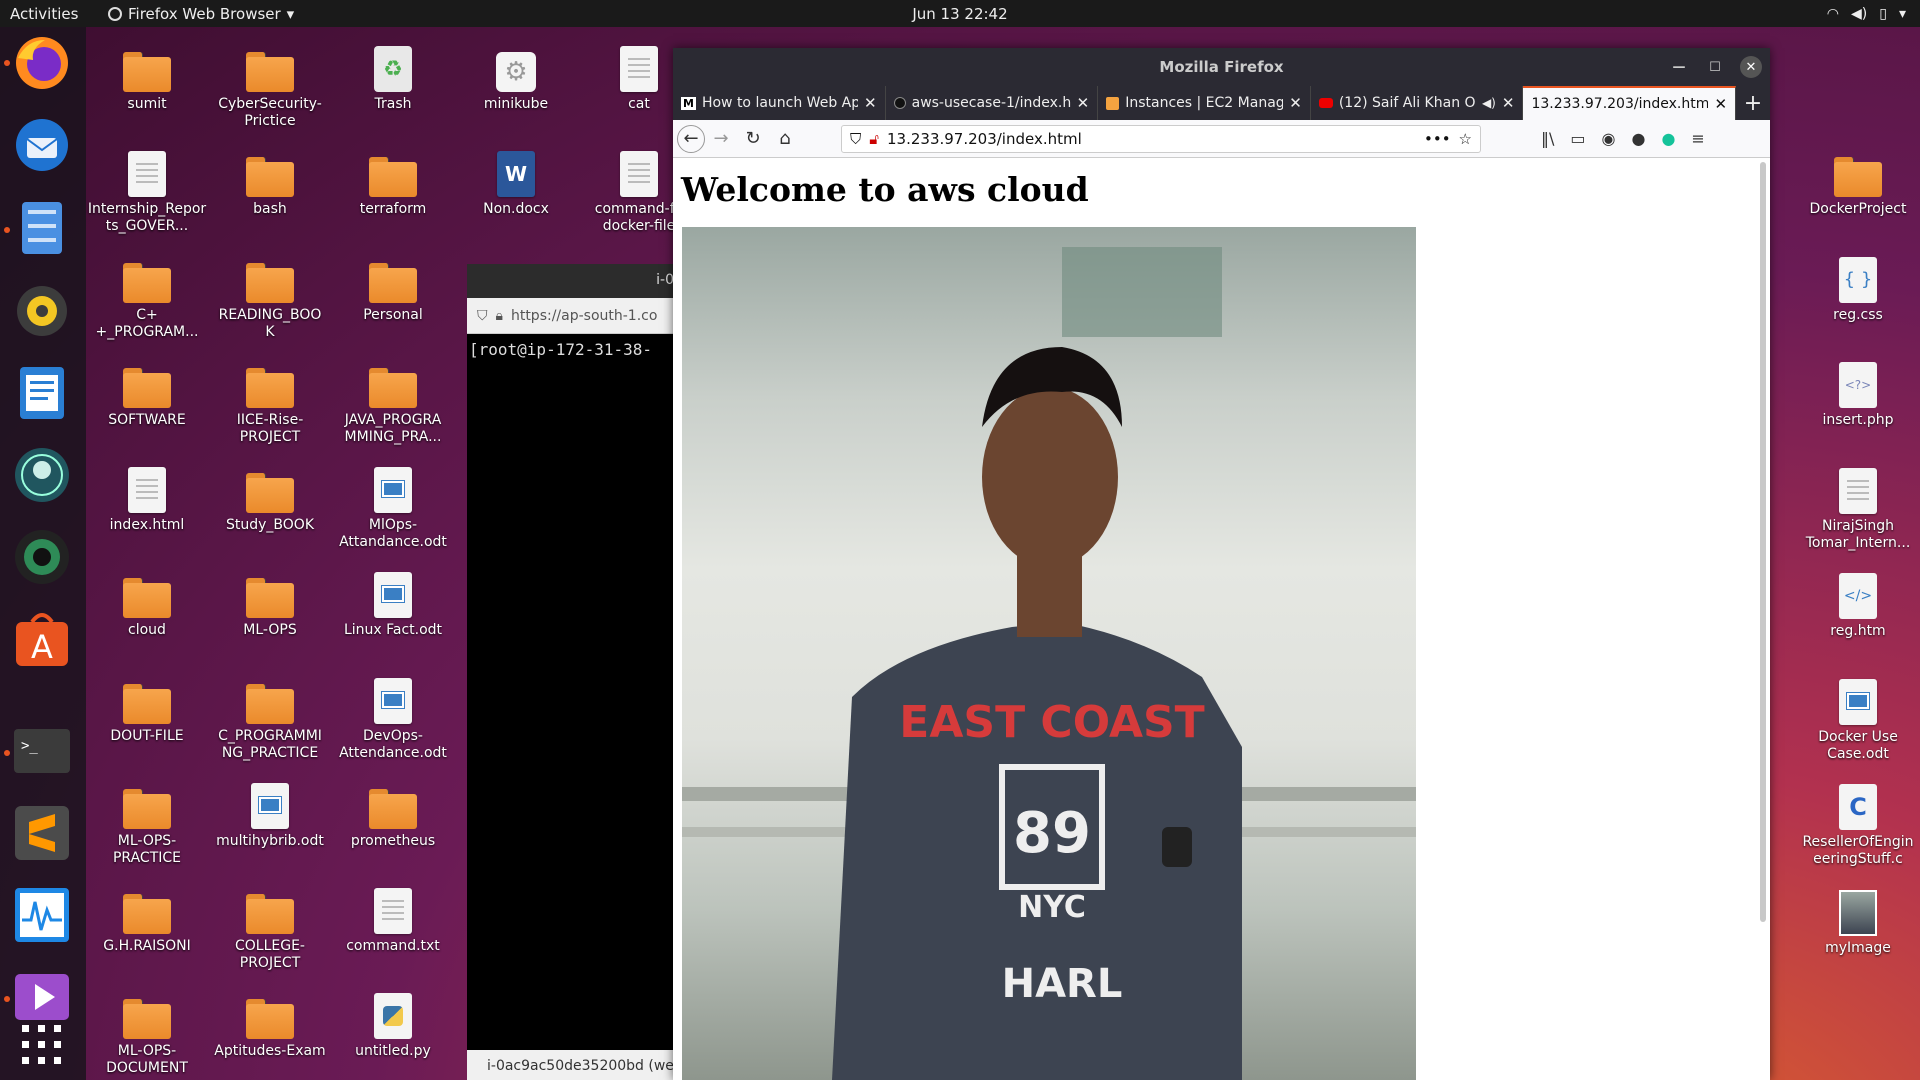 This screenshot has height=1080, width=1920. What do you see at coordinates (574, 349) in the screenshot?
I see `terminal-prompt: [root@ip-172-31-38-` at bounding box center [574, 349].